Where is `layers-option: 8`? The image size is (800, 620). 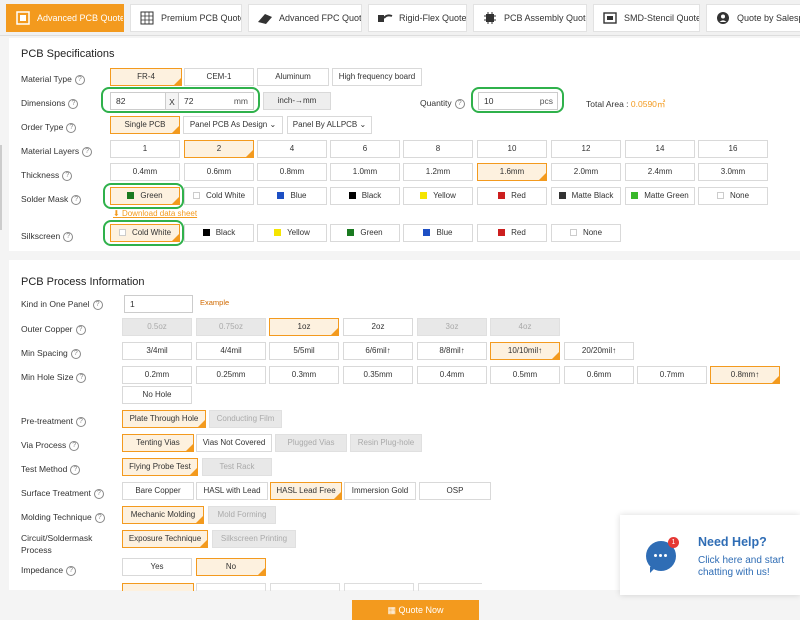 layers-option: 8 is located at coordinates (438, 149).